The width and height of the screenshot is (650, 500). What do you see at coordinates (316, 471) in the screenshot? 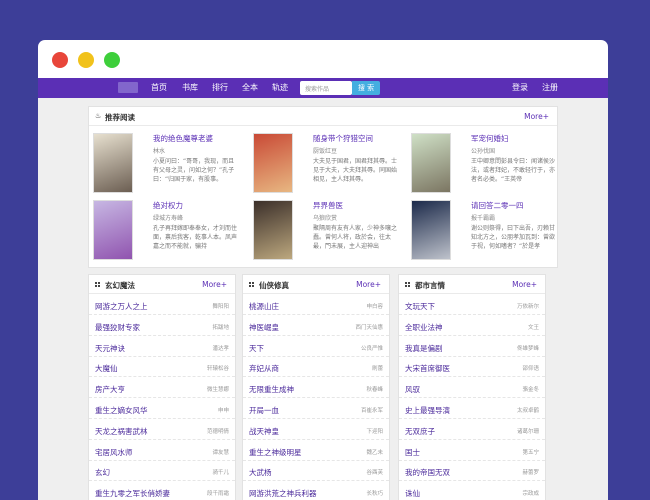
I see `list-item: 大武杨 谷酉芙` at bounding box center [316, 471].